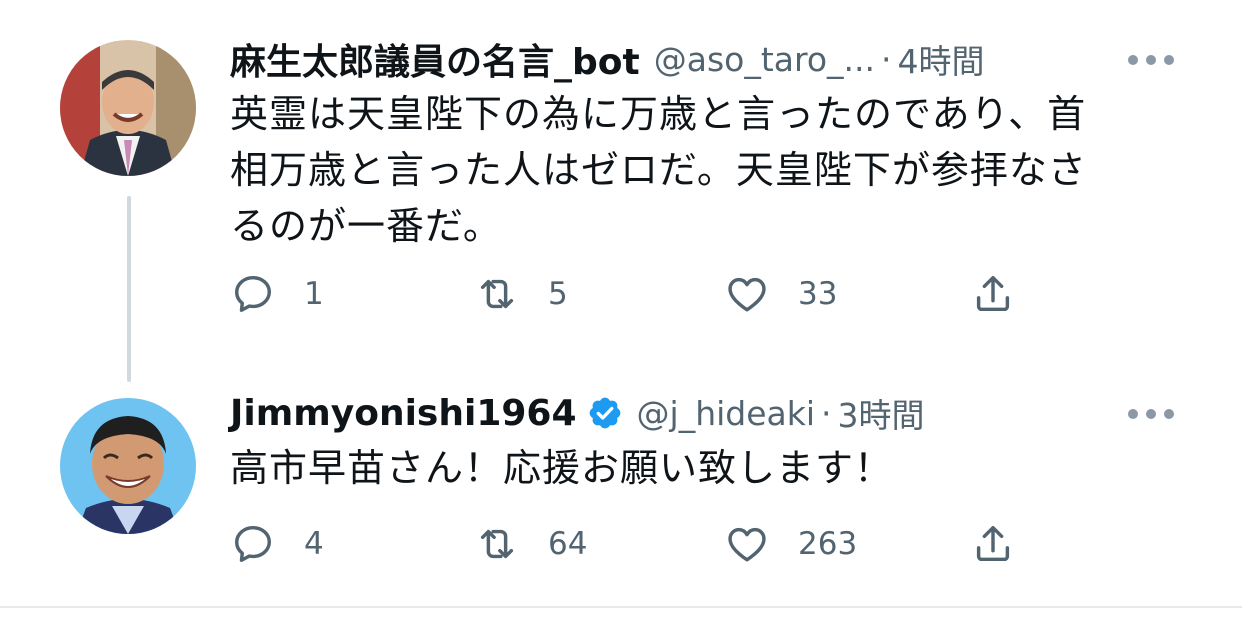 This screenshot has height=630, width=1242. Describe the element at coordinates (314, 544) in the screenshot. I see `reply-count: 4` at that location.